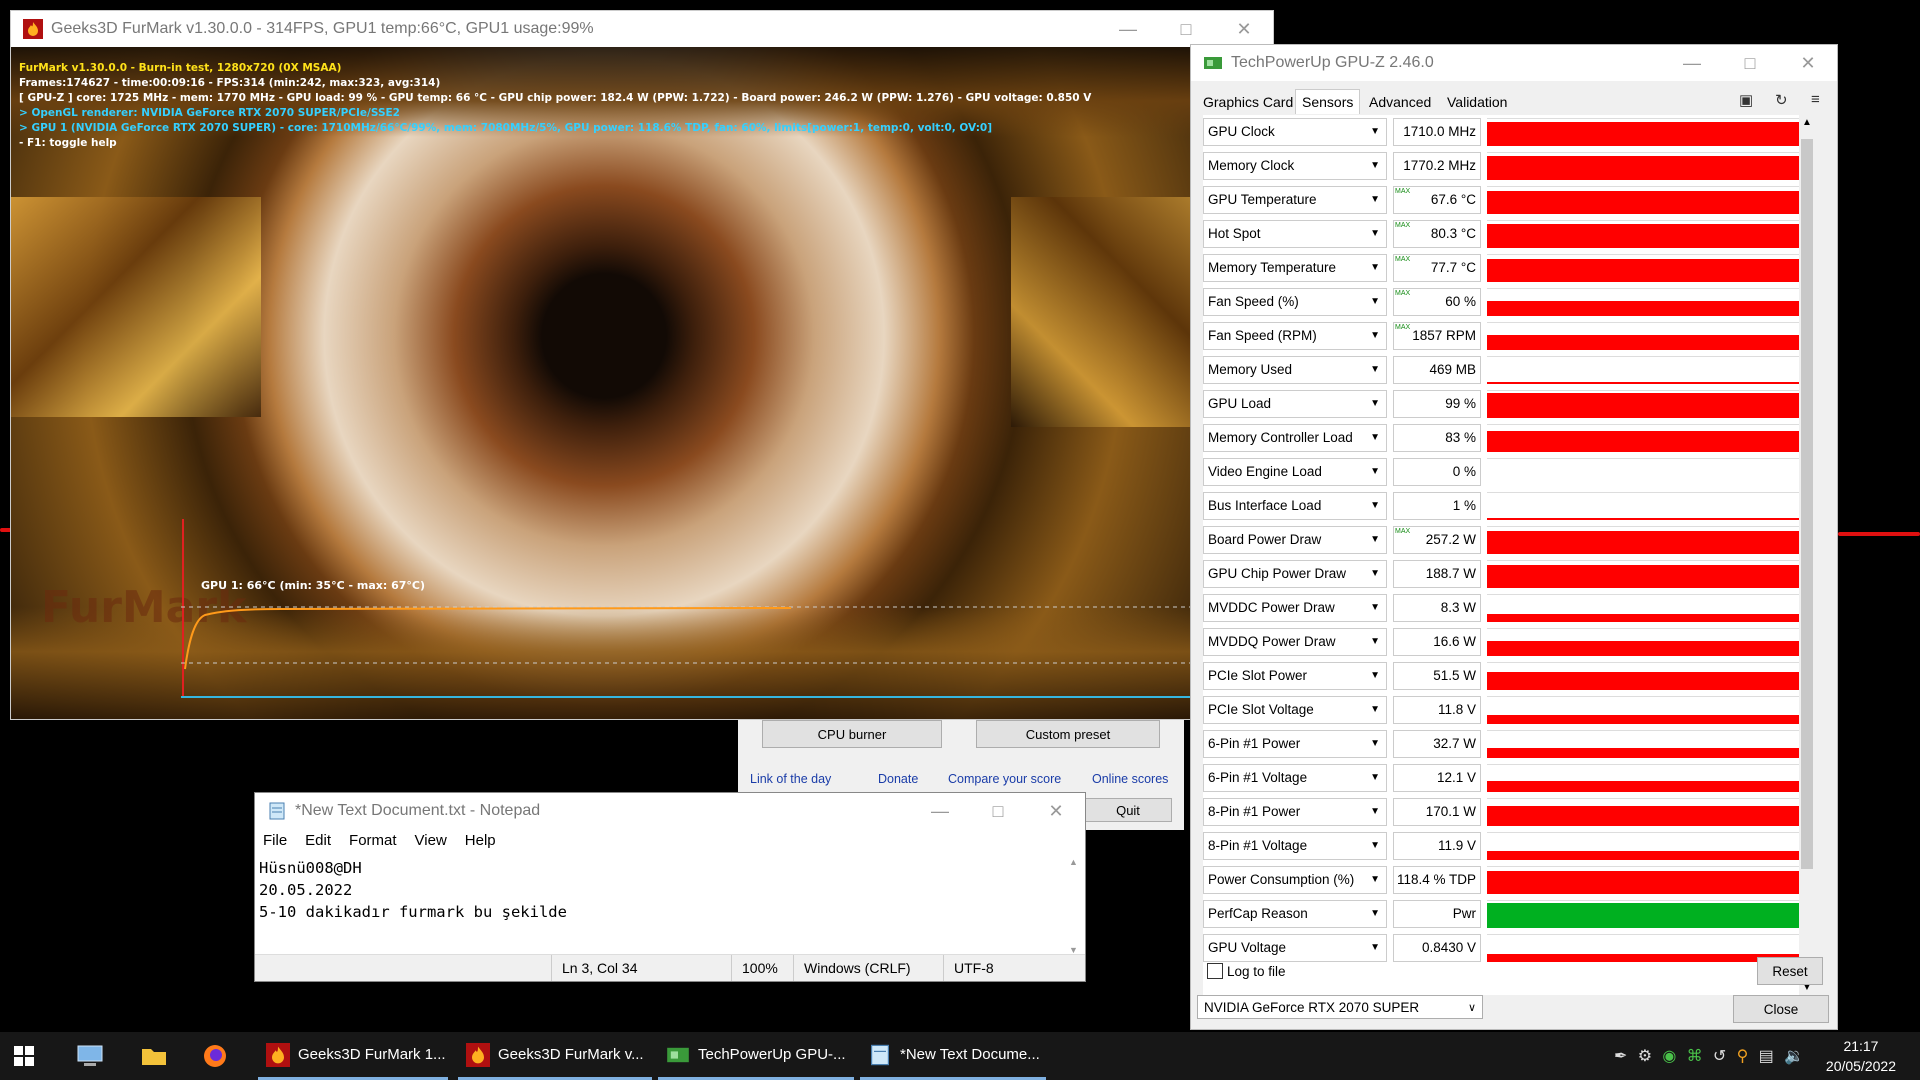 This screenshot has width=1920, height=1080. Describe the element at coordinates (1807, 504) in the screenshot. I see `scrollbar-thumb` at that location.